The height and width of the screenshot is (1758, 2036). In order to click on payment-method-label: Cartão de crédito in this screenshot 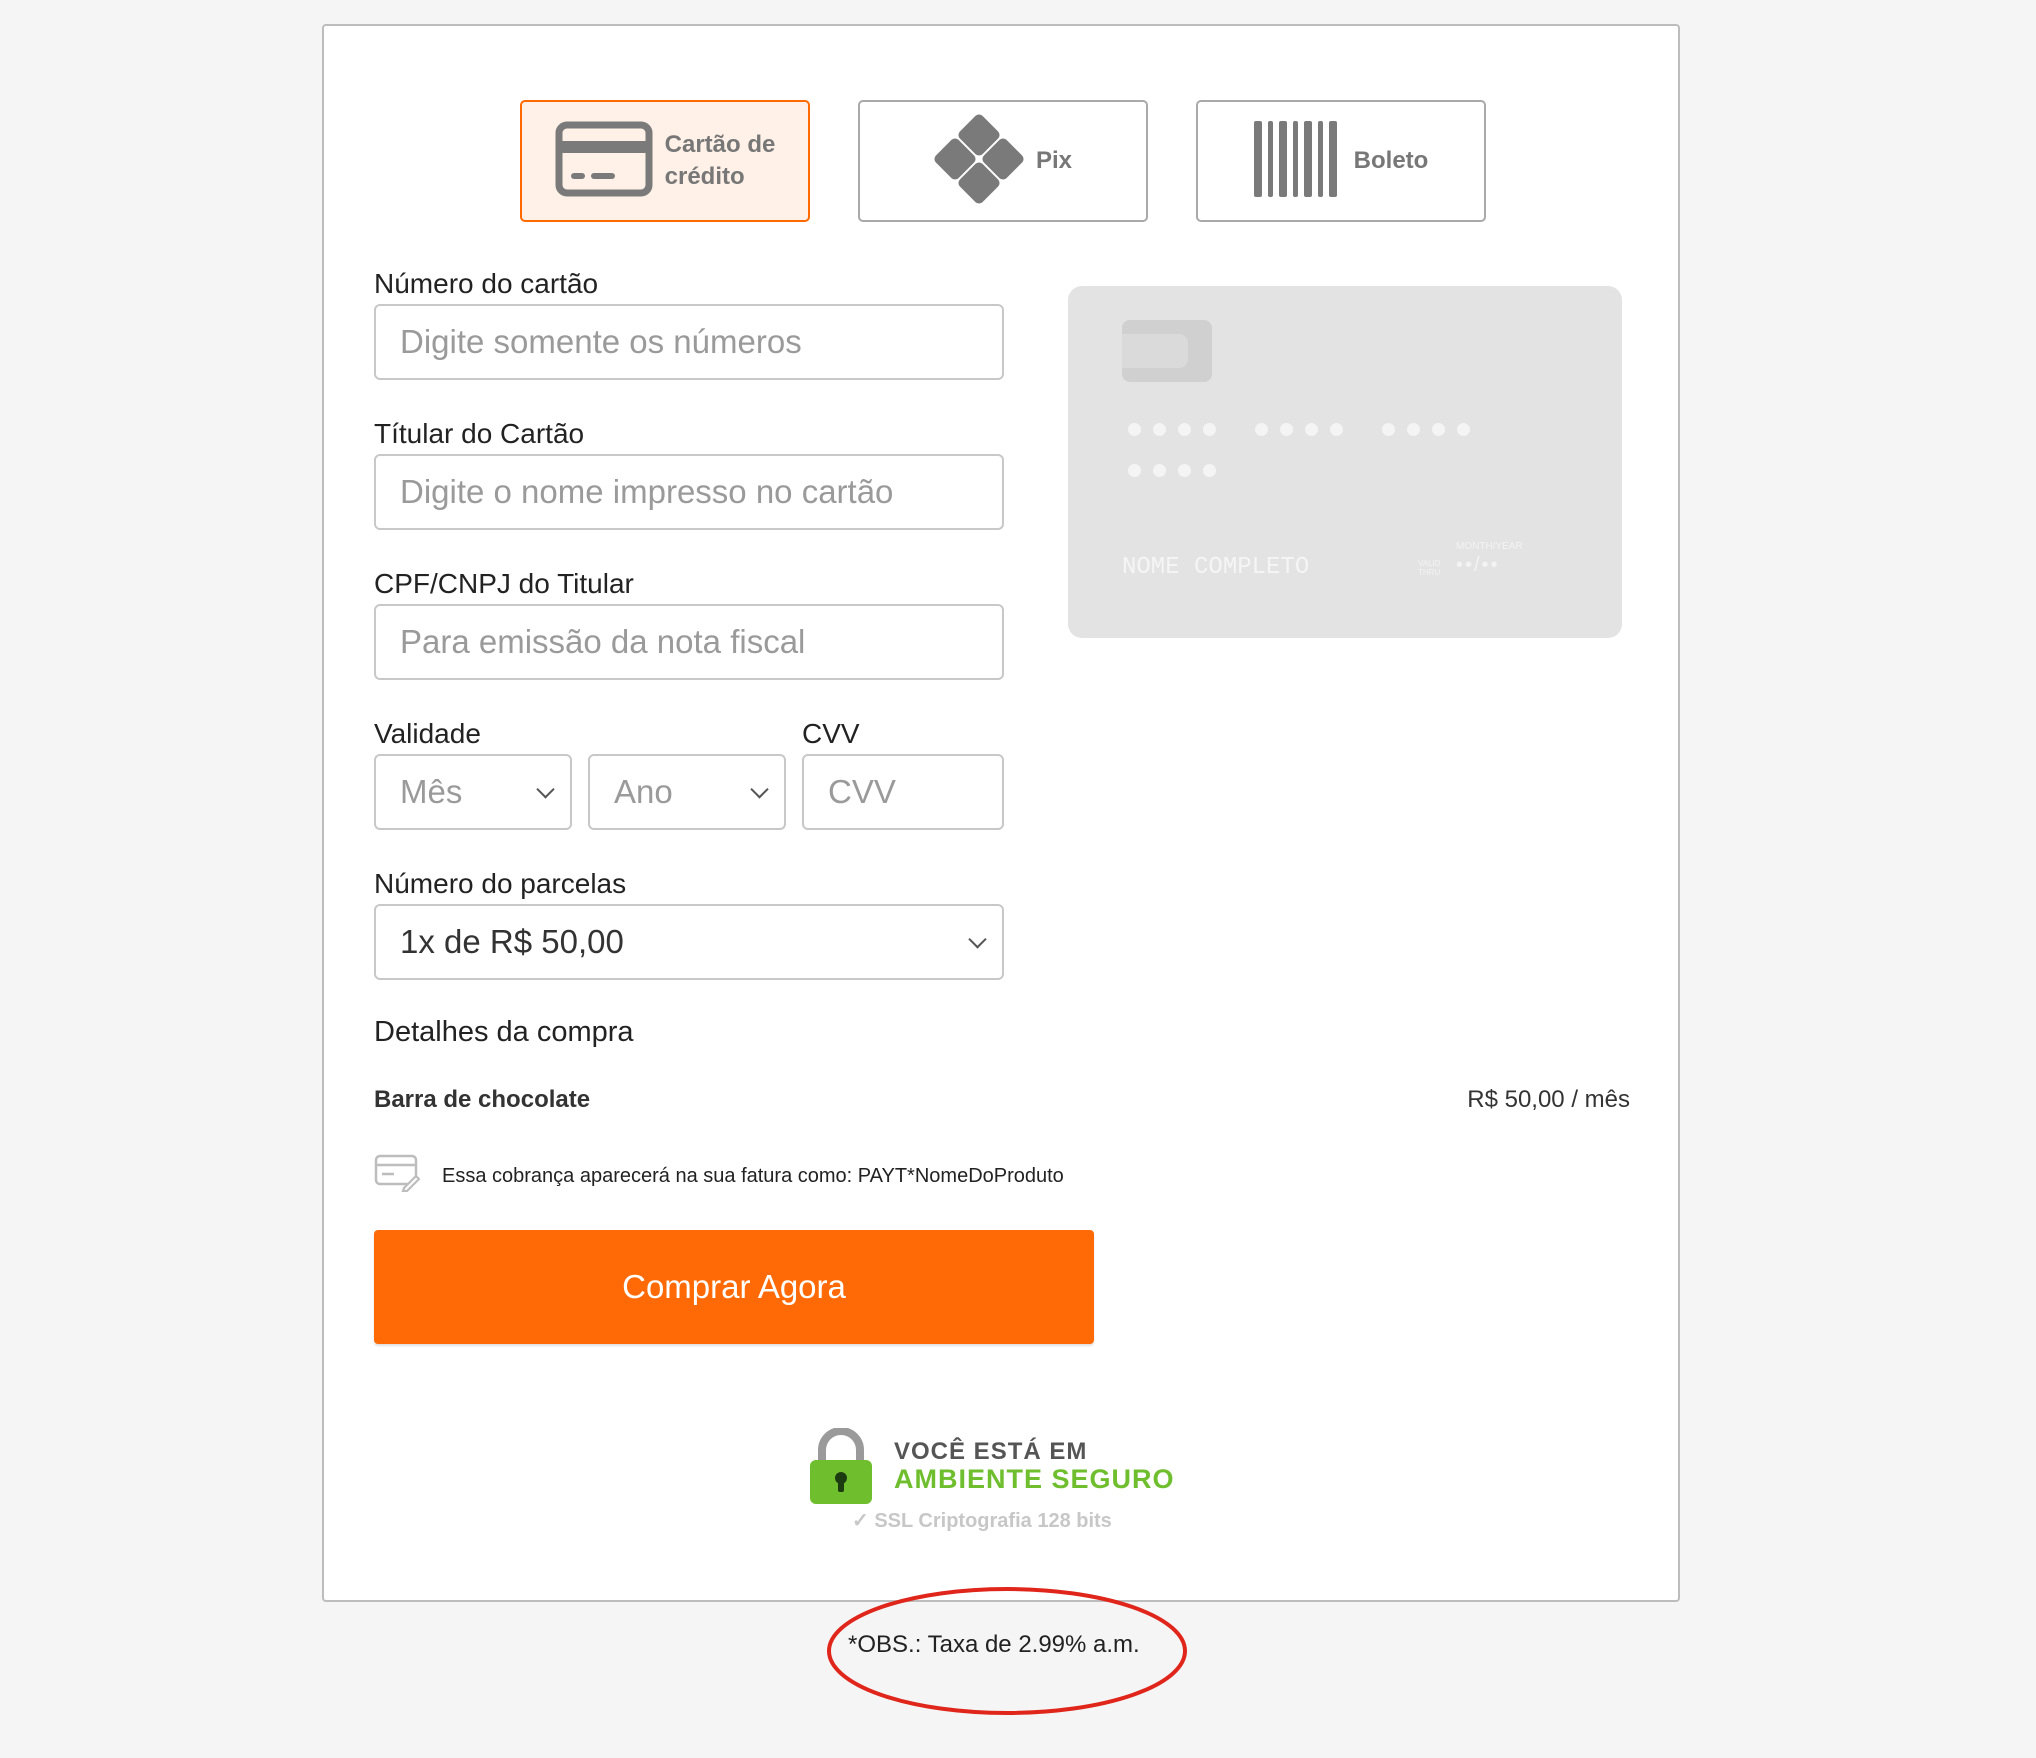, I will do `click(720, 160)`.